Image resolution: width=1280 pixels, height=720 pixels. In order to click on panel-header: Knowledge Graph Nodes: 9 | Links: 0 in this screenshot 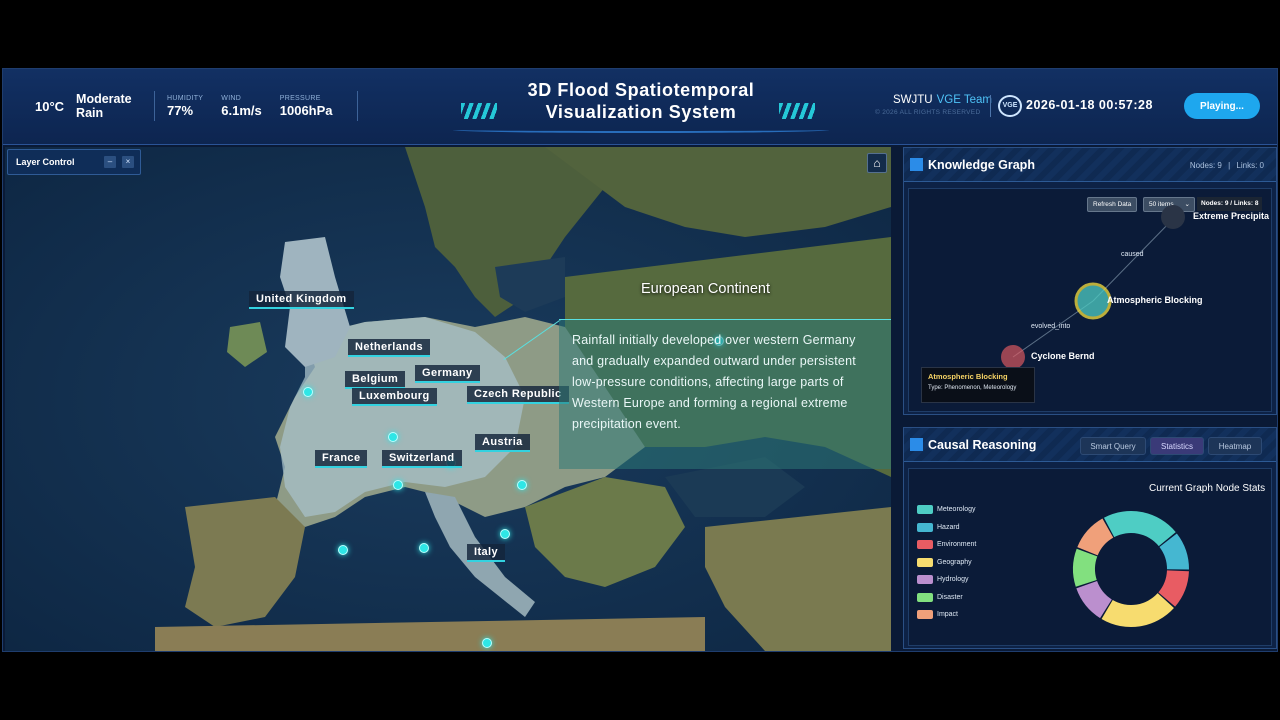, I will do `click(1090, 165)`.